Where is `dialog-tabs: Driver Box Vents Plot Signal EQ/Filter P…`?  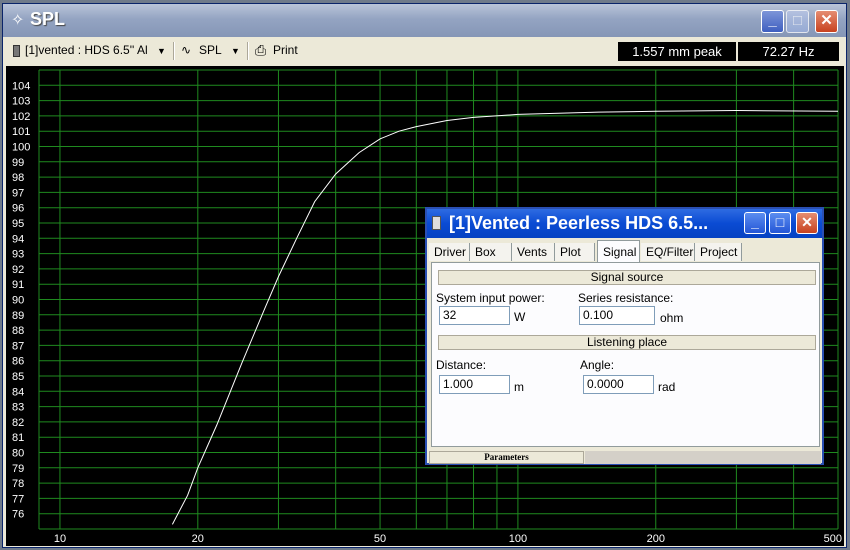
dialog-tabs: Driver Box Vents Plot Signal EQ/Filter P… is located at coordinates (625, 251).